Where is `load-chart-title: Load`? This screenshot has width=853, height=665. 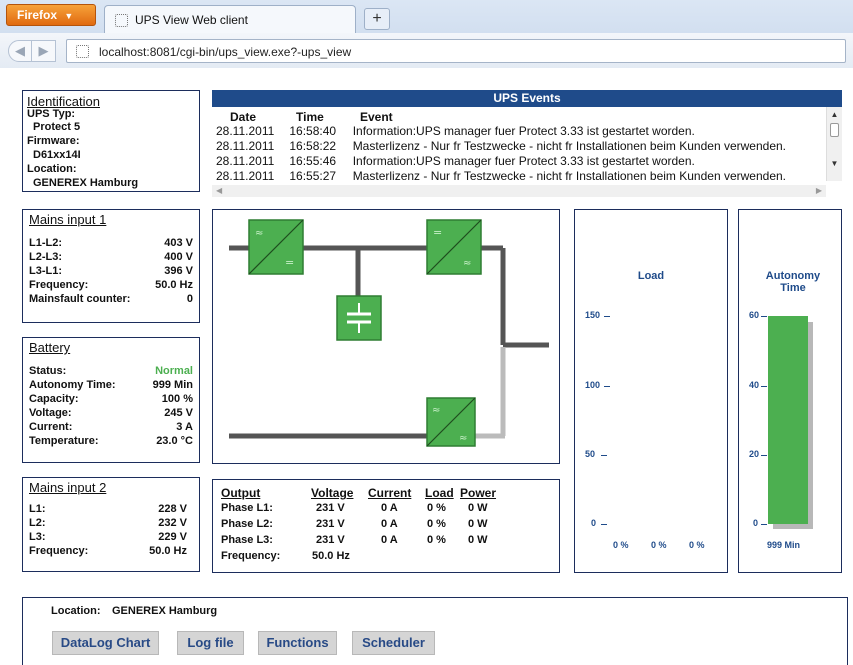
load-chart-title: Load is located at coordinates (651, 276).